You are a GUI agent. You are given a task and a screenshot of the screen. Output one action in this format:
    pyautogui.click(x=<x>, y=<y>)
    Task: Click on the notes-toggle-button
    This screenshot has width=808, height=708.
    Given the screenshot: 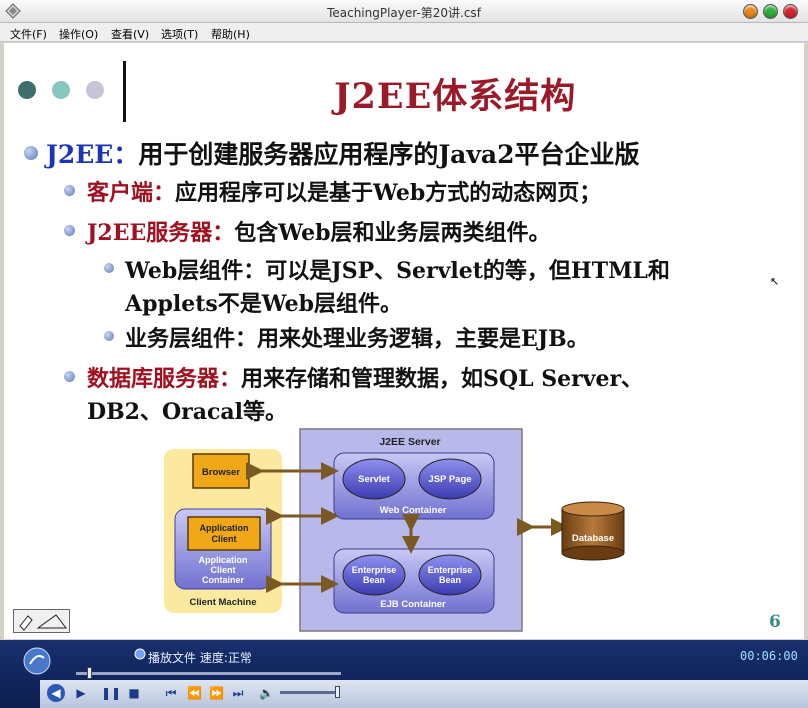 What is the action you would take?
    pyautogui.click(x=41, y=621)
    